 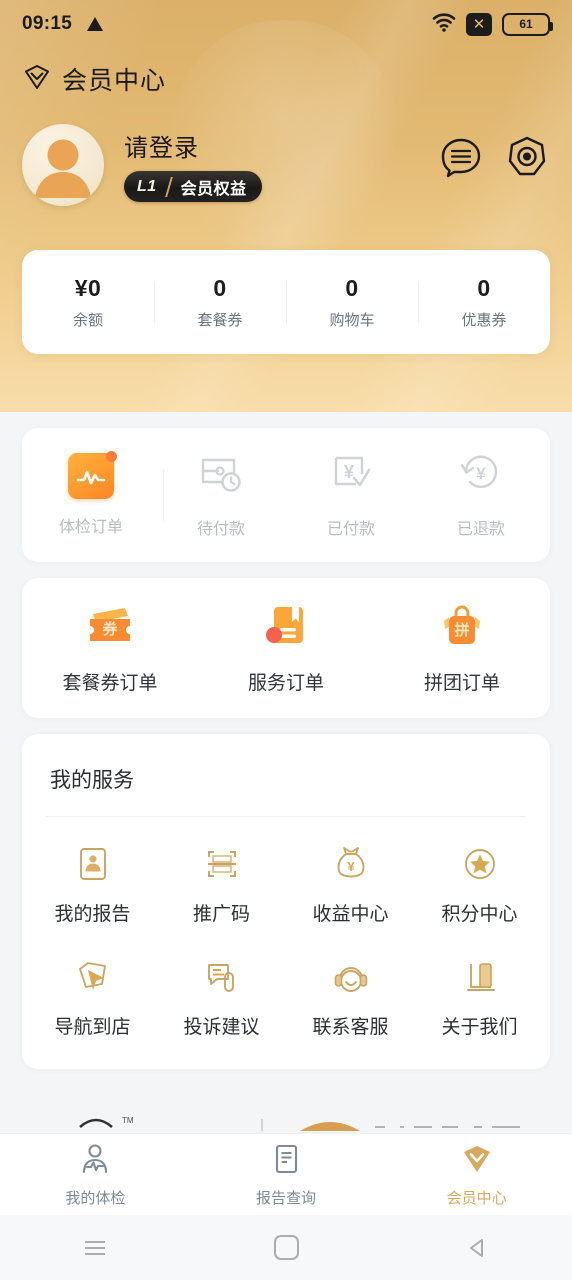 I want to click on service-item-about-us: 关于我们, so click(x=479, y=997).